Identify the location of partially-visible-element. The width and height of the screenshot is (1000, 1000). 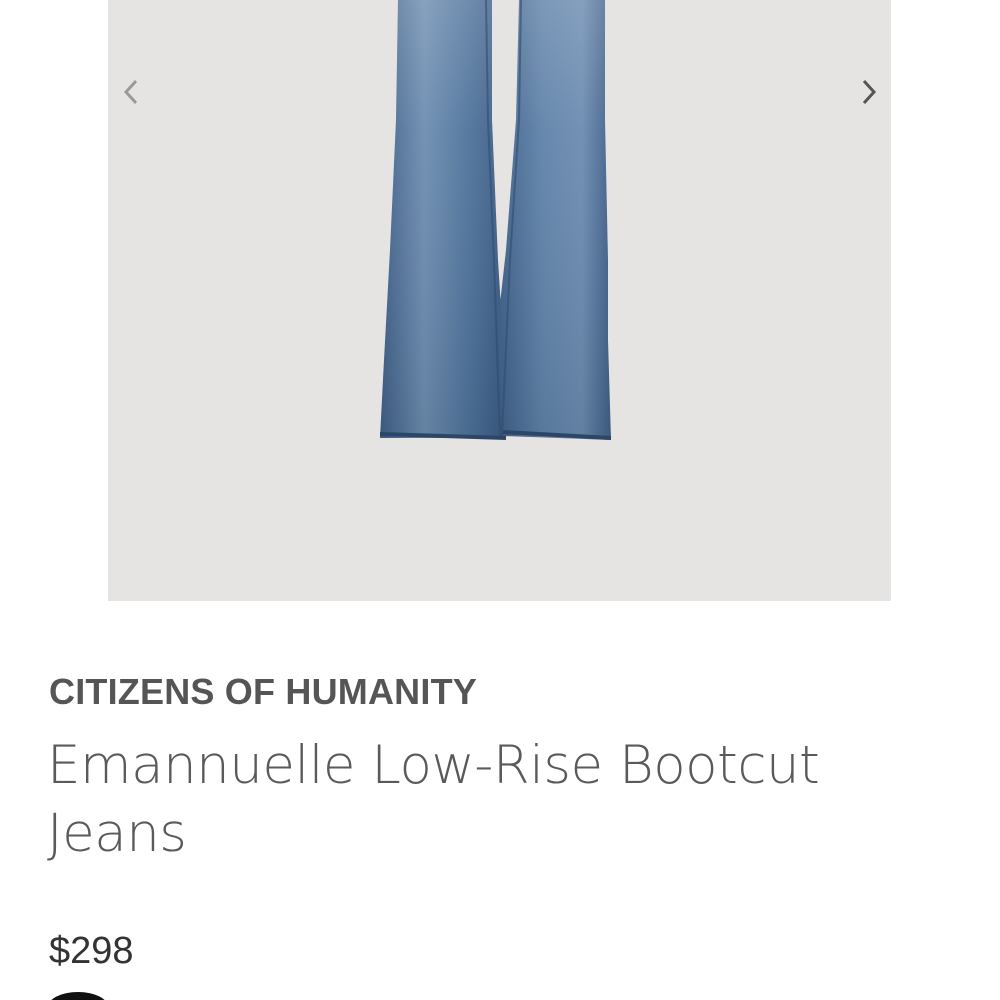
(78, 996).